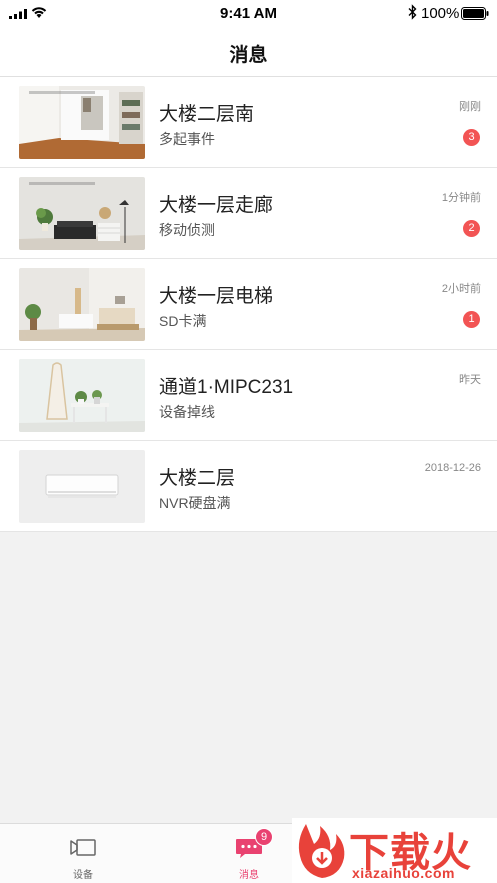  I want to click on message-row: 大楼二层南 多起事件 刚刚 3, so click(248, 122).